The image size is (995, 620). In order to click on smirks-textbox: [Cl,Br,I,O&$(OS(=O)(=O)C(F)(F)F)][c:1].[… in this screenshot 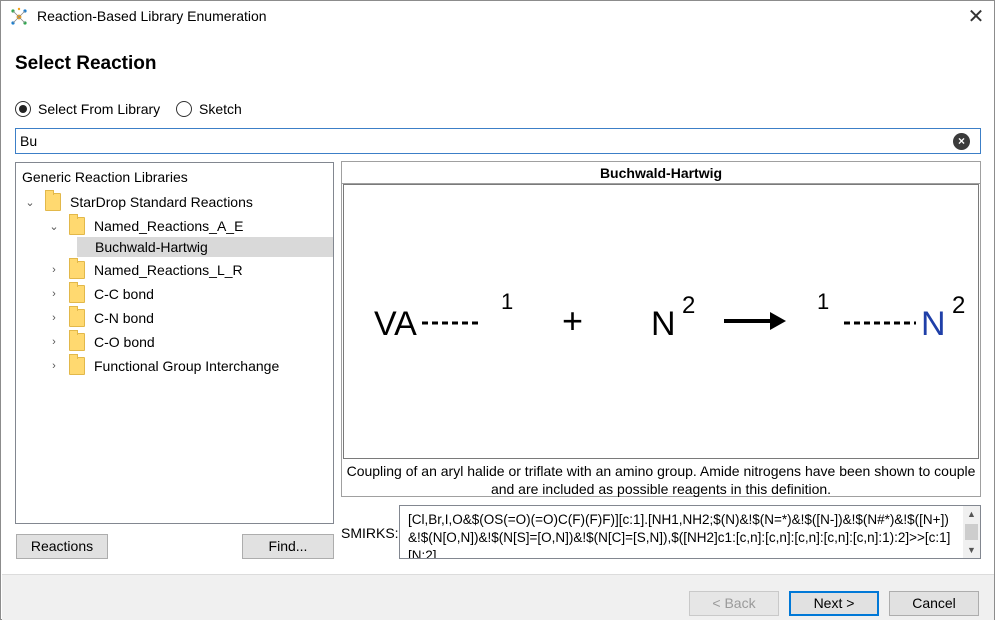, I will do `click(690, 532)`.